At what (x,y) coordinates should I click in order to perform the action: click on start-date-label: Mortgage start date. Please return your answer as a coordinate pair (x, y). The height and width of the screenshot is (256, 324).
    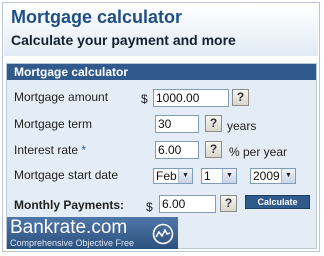
    Looking at the image, I should click on (66, 175).